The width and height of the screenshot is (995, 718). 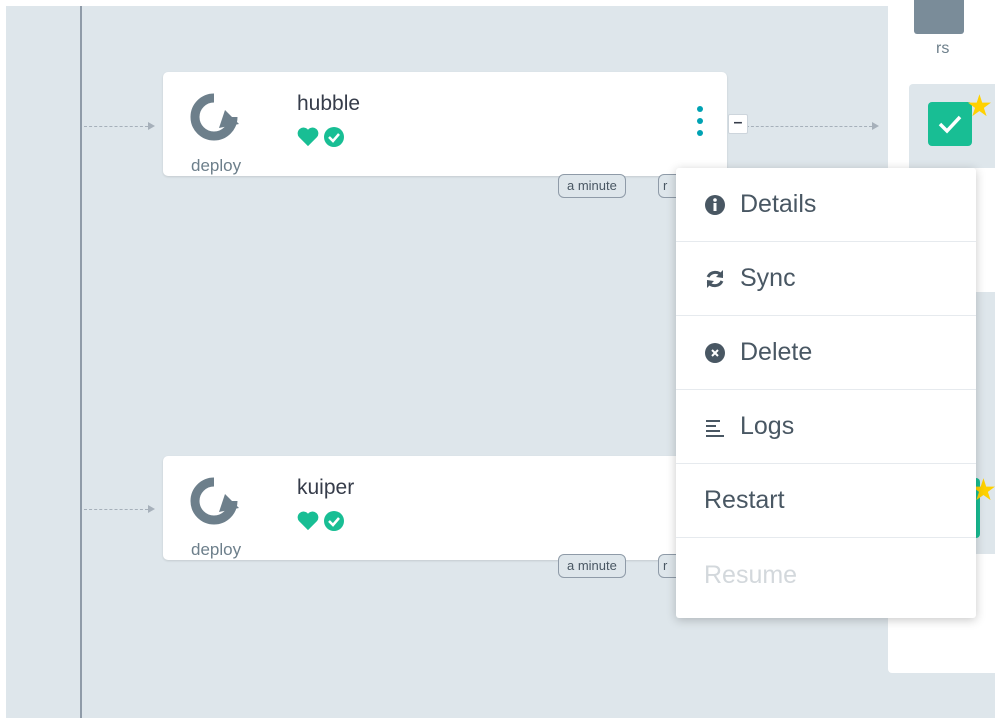 I want to click on edge-hubble-to-rs, so click(x=809, y=126).